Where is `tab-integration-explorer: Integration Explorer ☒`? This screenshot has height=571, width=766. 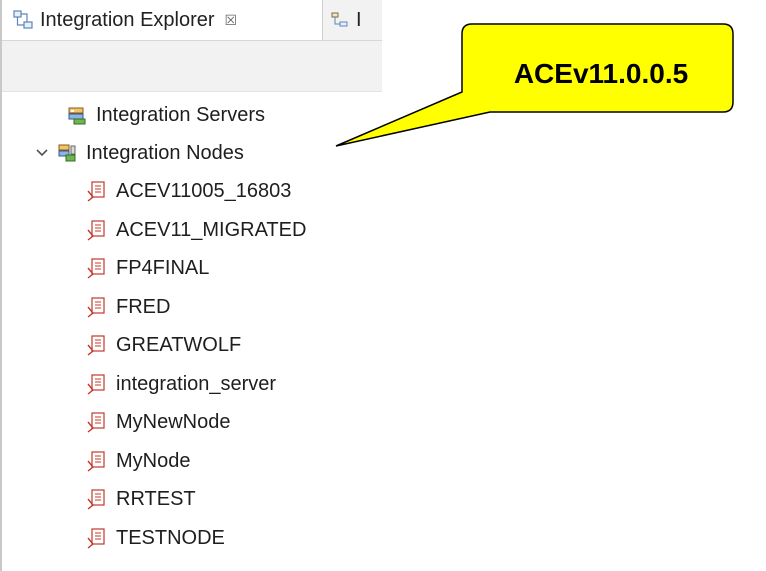 tab-integration-explorer: Integration Explorer ☒ is located at coordinates (162, 20).